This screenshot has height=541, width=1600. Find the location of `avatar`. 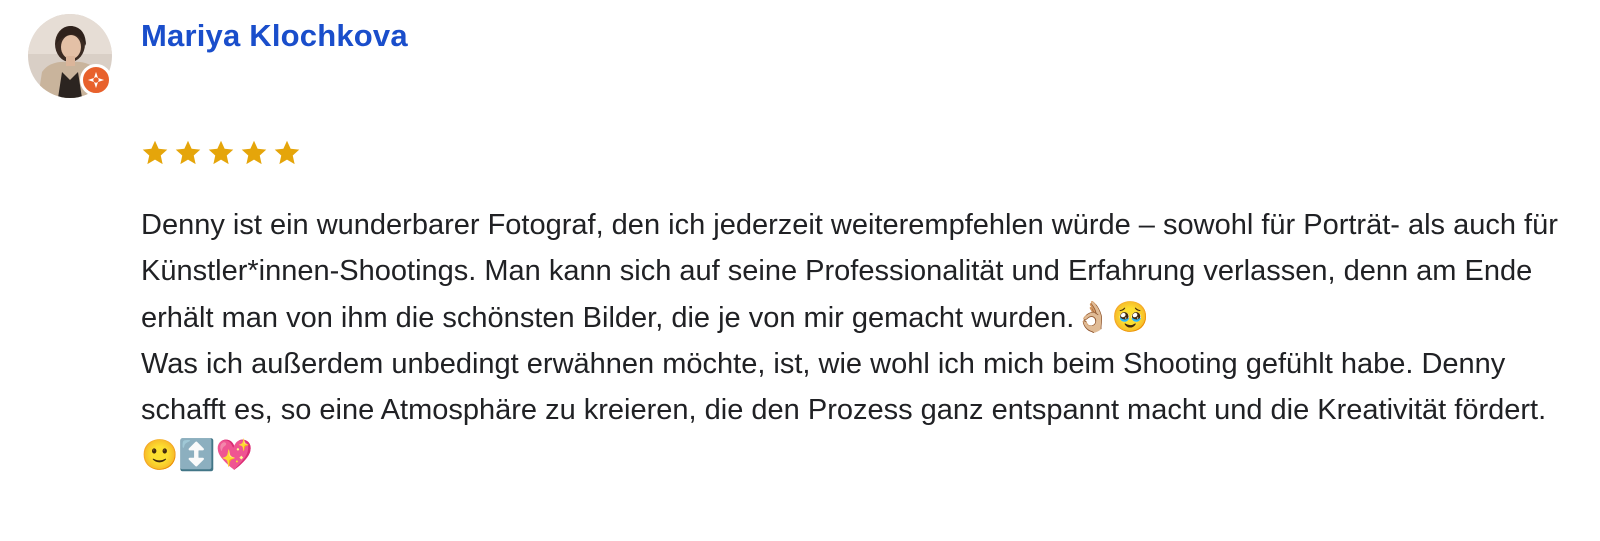

avatar is located at coordinates (70, 56).